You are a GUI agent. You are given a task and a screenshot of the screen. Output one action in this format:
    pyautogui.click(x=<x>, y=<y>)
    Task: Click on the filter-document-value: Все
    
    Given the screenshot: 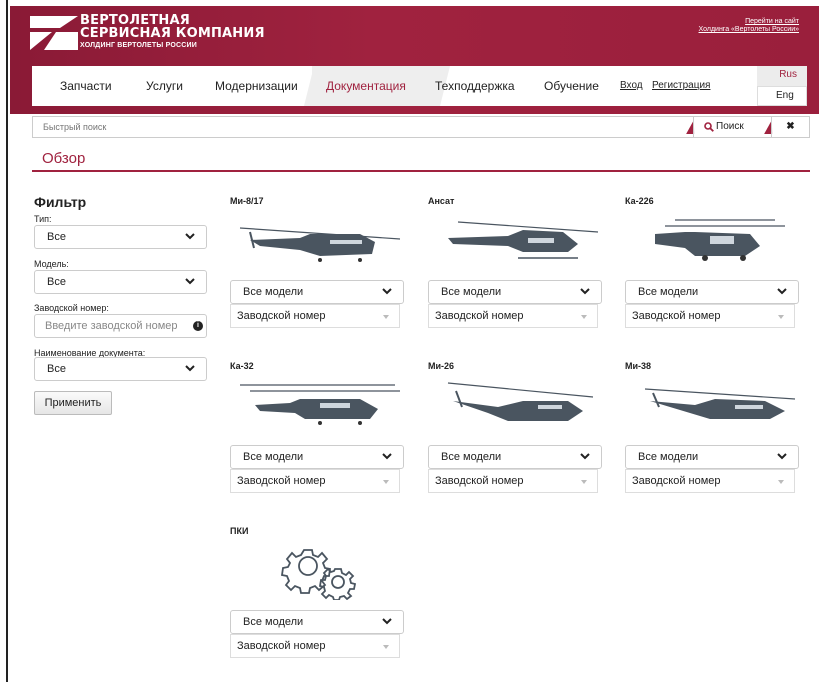 What is the action you would take?
    pyautogui.click(x=56, y=369)
    